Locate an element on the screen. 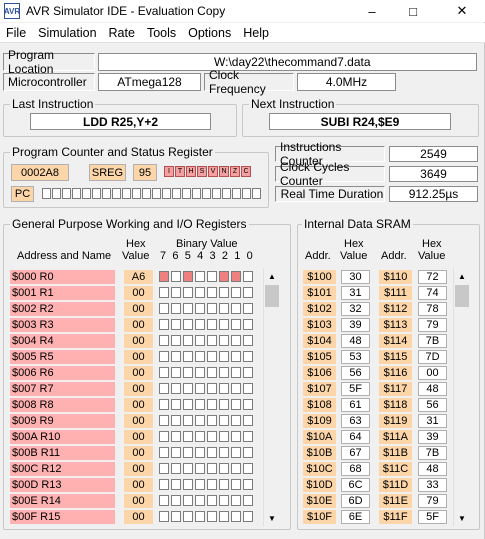  sram-value: 72 is located at coordinates (432, 277).